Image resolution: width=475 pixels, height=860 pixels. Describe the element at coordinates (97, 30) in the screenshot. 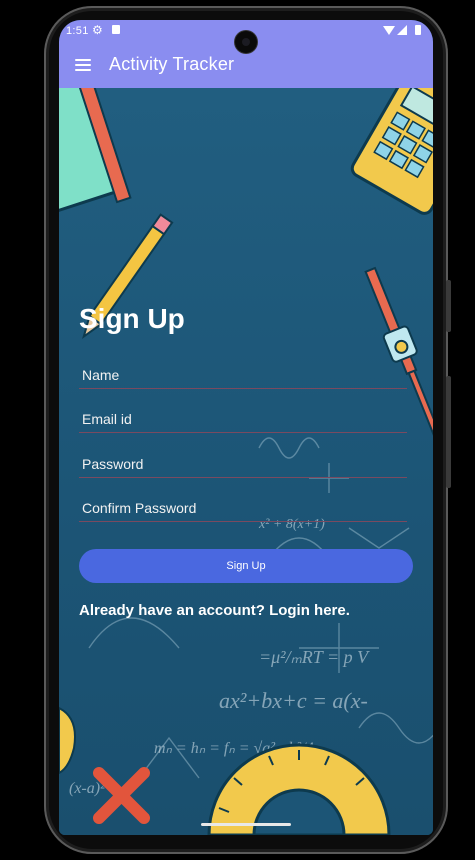

I see `gear-icon: ⚙` at that location.